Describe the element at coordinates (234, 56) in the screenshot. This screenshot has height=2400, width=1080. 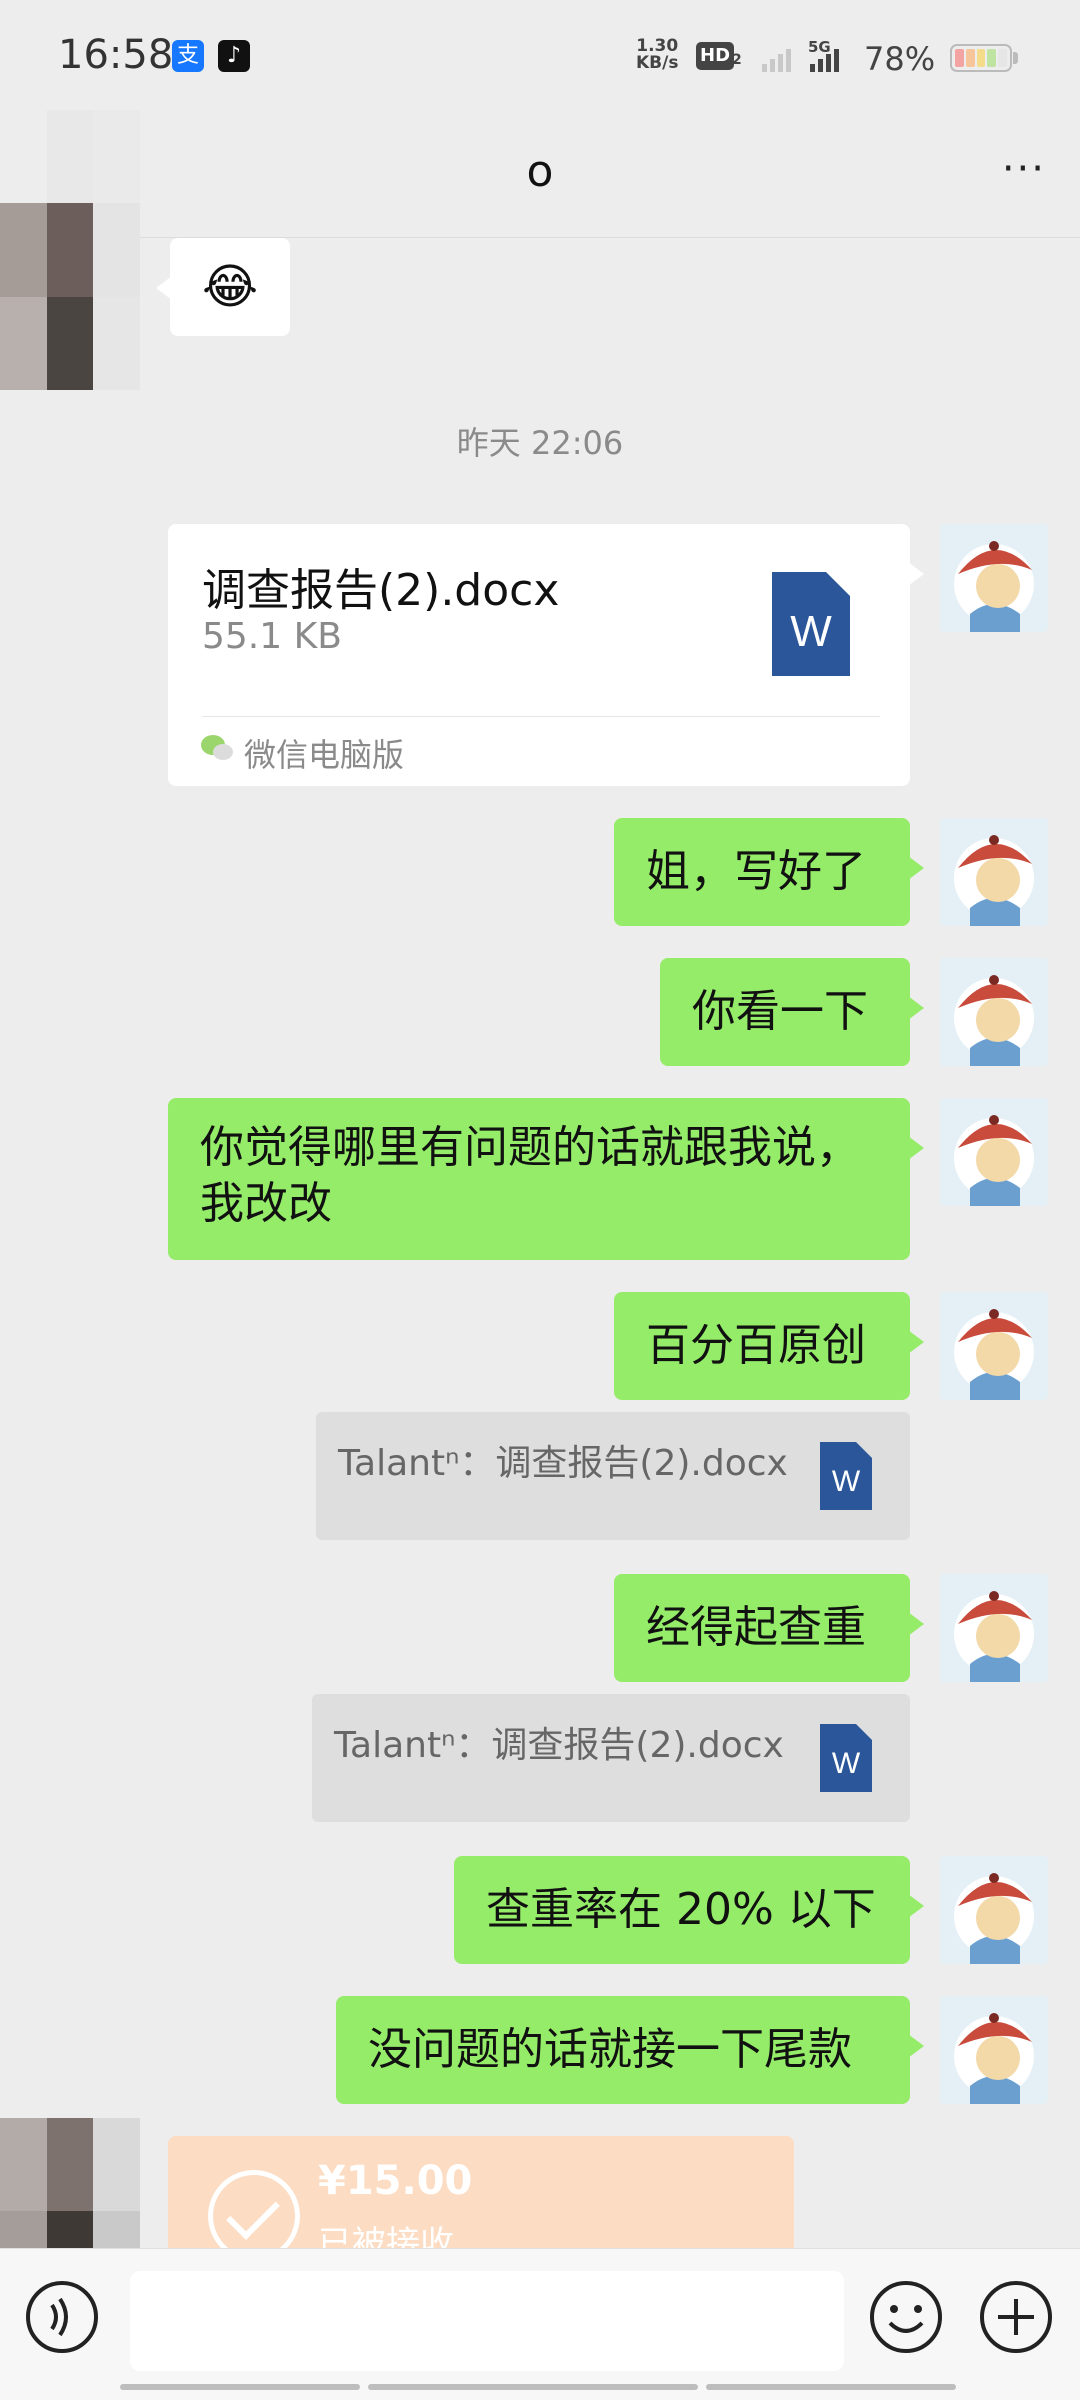
I see `tiktok-icon: ♪` at that location.